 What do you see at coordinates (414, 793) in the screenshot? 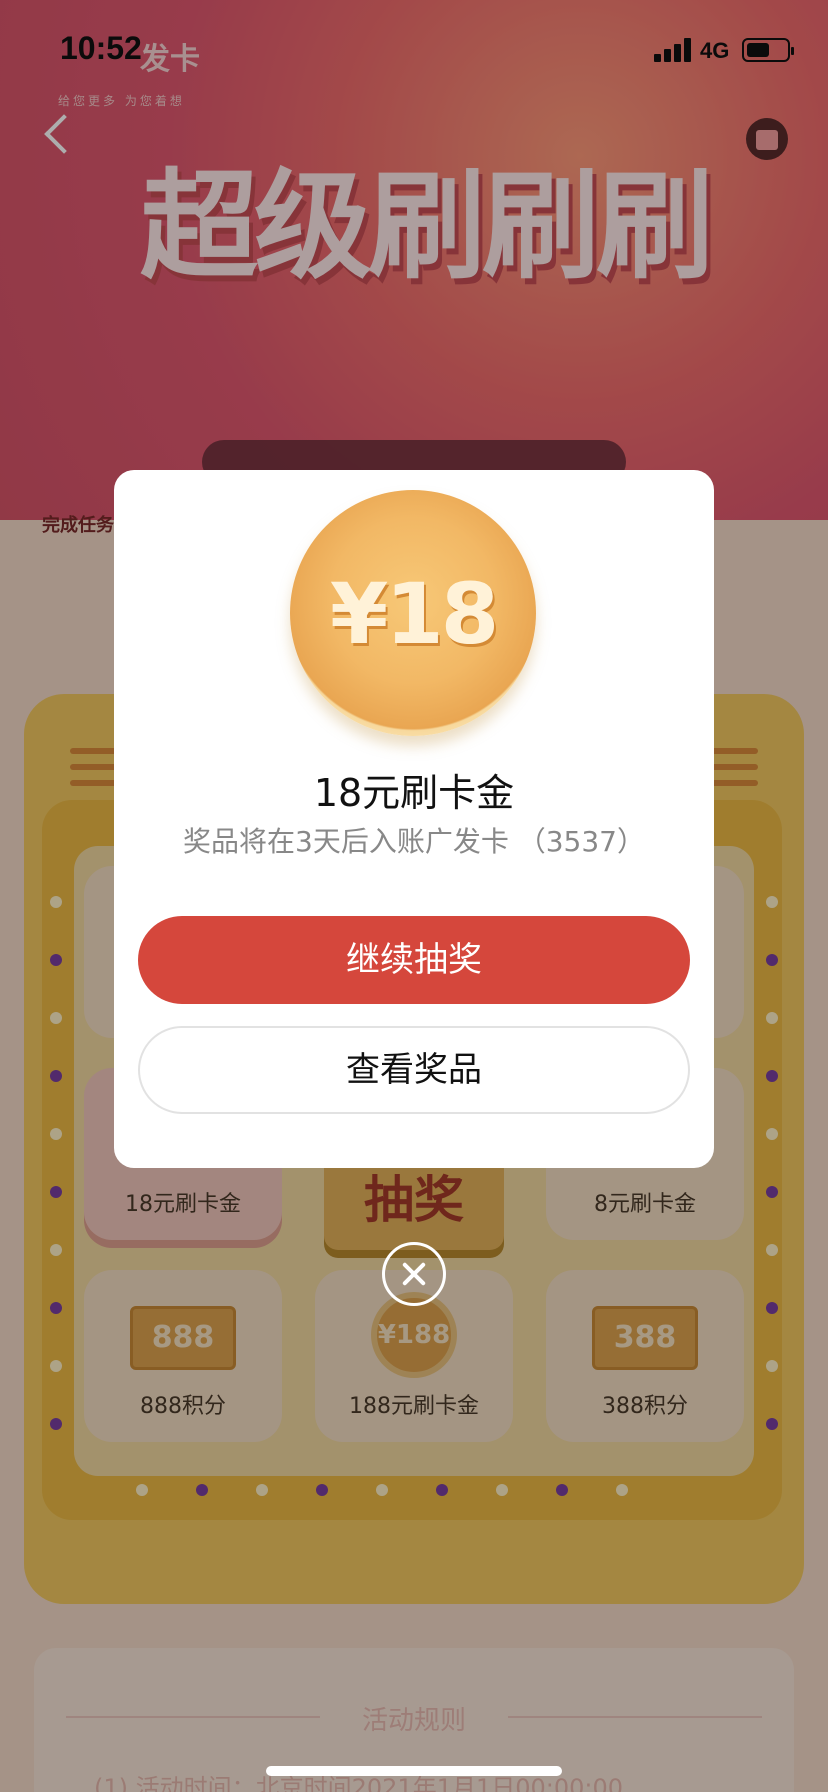
I see `prize-title: 18元刷卡金` at bounding box center [414, 793].